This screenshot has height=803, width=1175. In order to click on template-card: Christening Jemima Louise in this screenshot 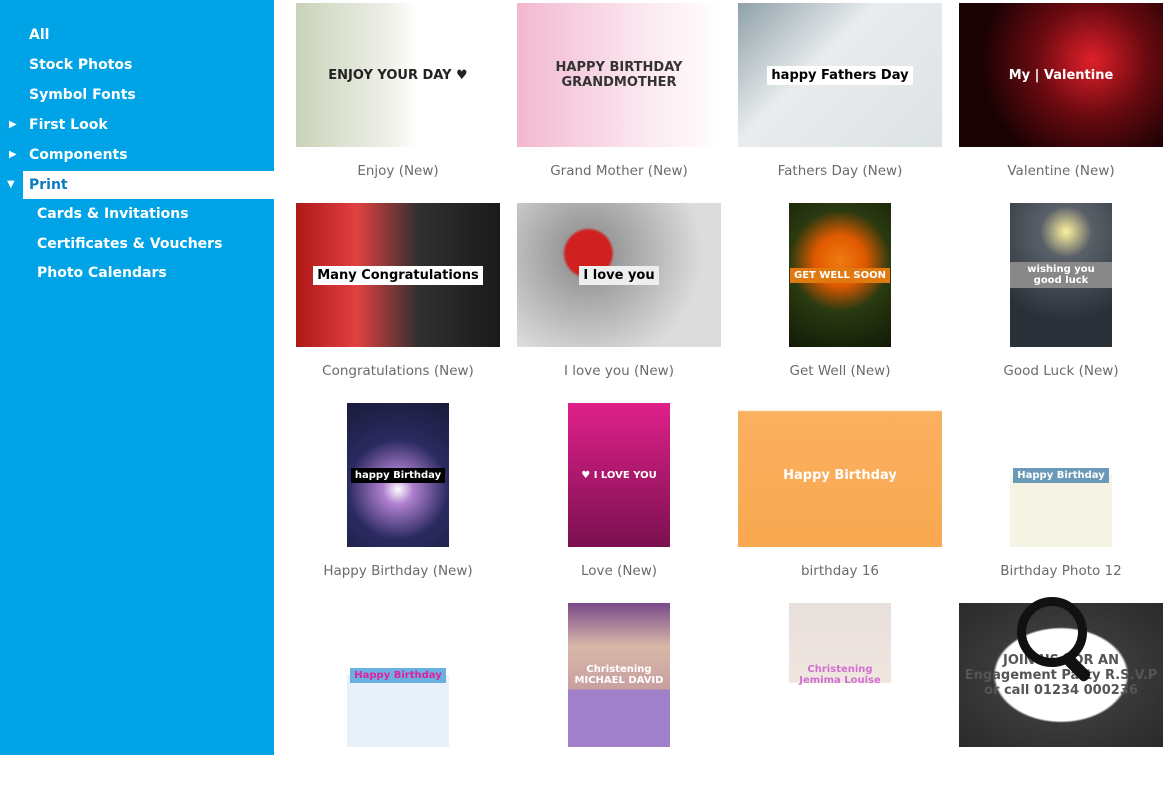, I will do `click(840, 703)`.